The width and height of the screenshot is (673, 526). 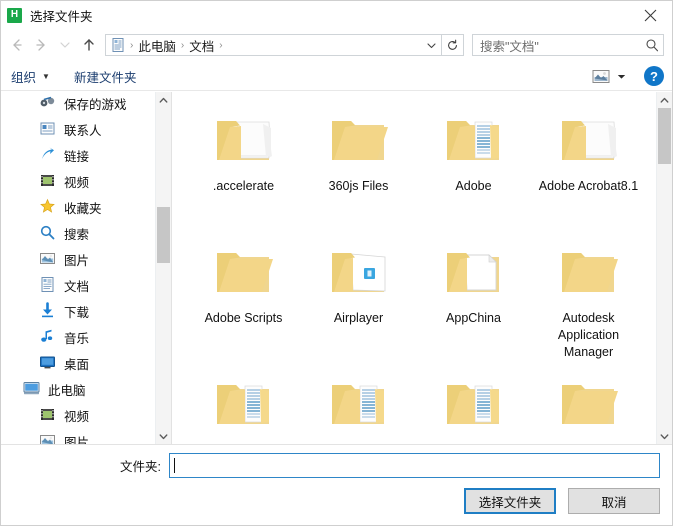 What do you see at coordinates (65, 45) in the screenshot?
I see `recent-locations-button` at bounding box center [65, 45].